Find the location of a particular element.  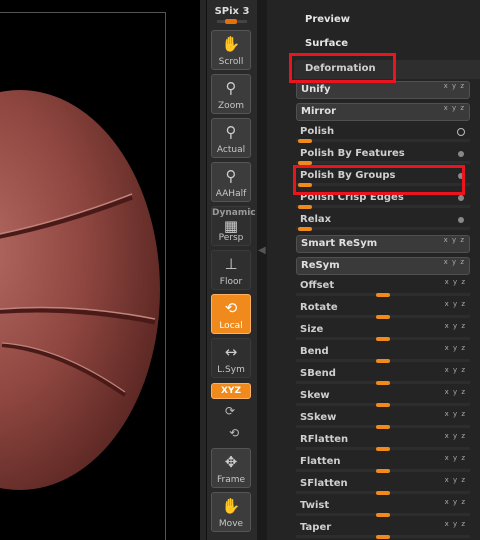

size-axis-icon: x y z is located at coordinates (455, 326).